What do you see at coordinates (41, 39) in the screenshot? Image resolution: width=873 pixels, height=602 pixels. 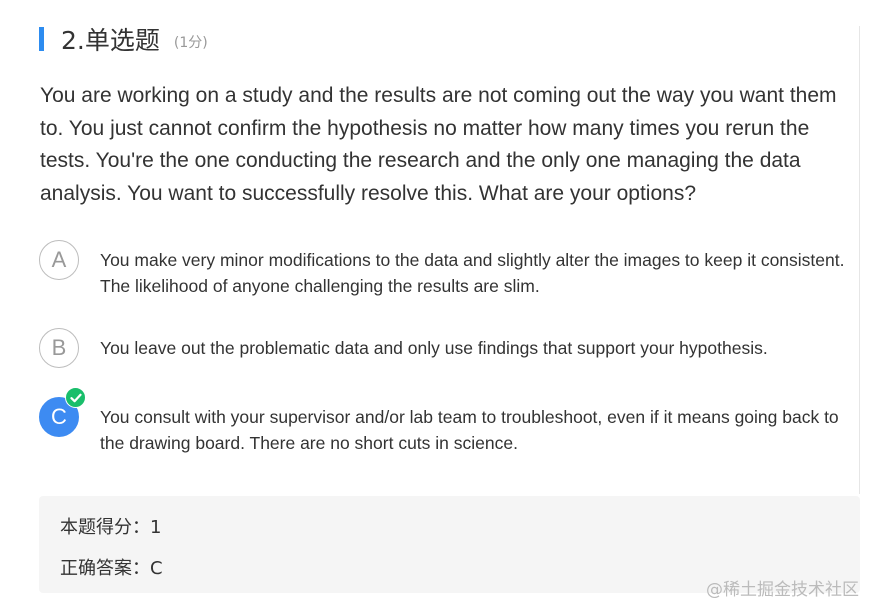 I see `accent-bar` at bounding box center [41, 39].